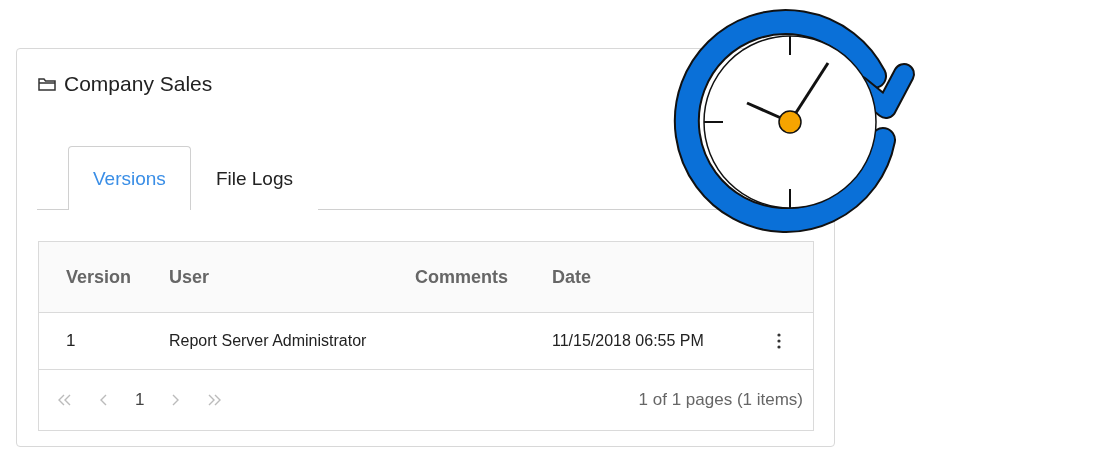 The height and width of the screenshot is (470, 1100). I want to click on page-number: 1, so click(140, 400).